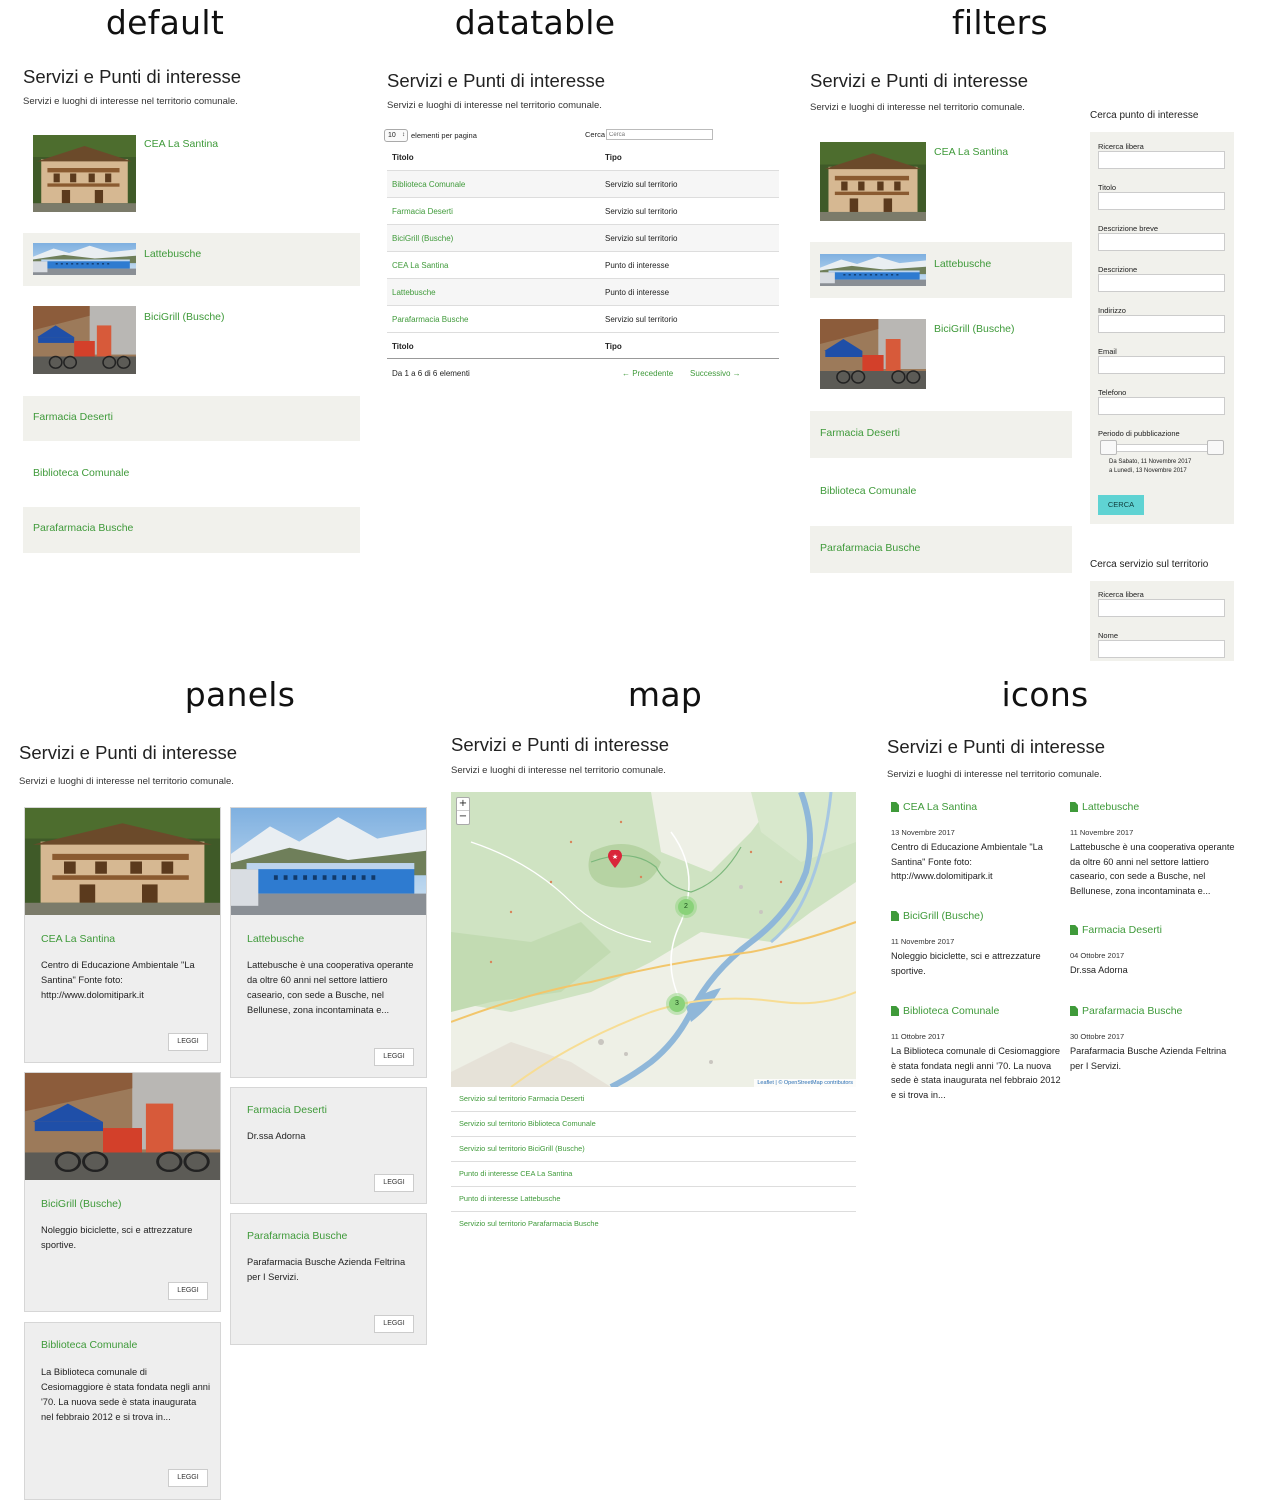 The height and width of the screenshot is (1500, 1280). What do you see at coordinates (1161, 160) in the screenshot?
I see `free-search-input` at bounding box center [1161, 160].